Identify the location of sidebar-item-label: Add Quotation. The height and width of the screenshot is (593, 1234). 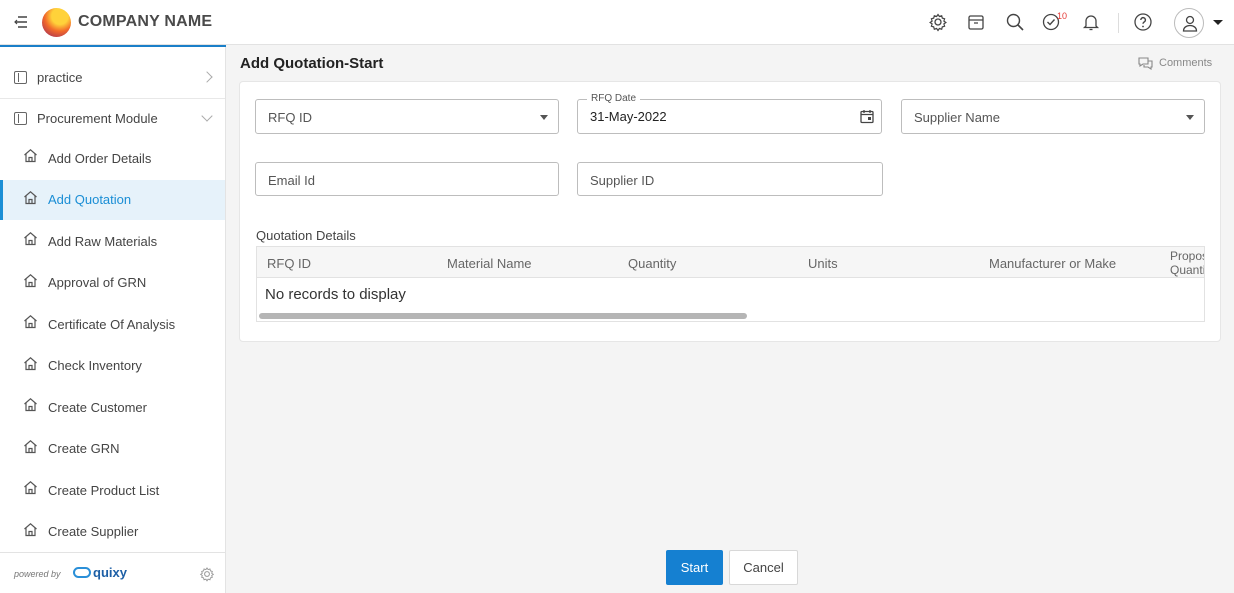
(90, 199).